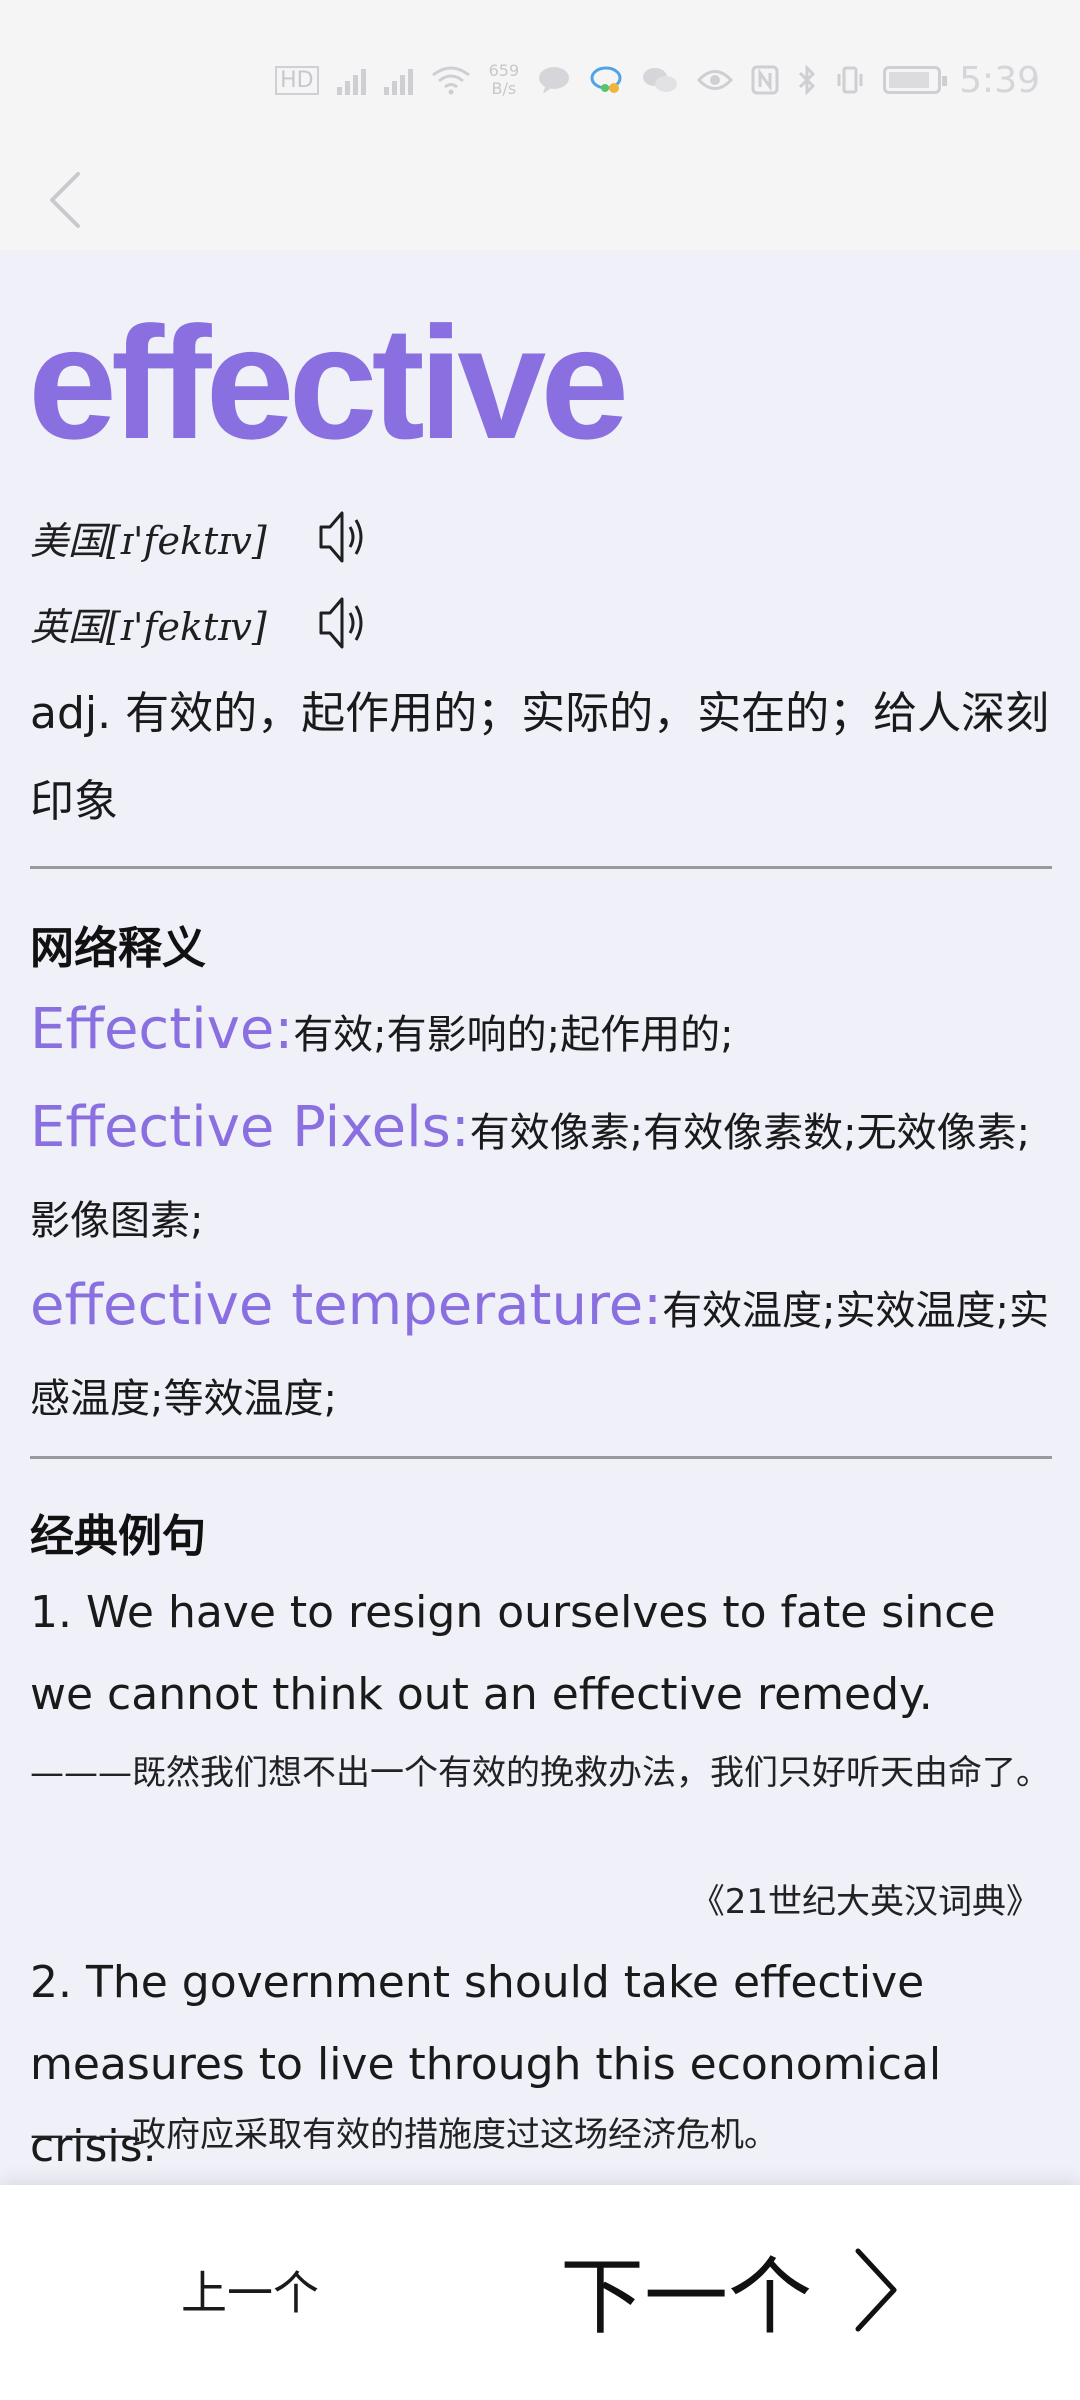 The height and width of the screenshot is (2400, 1080). I want to click on status-icons: HD 659 B/s 5:39, so click(657, 80).